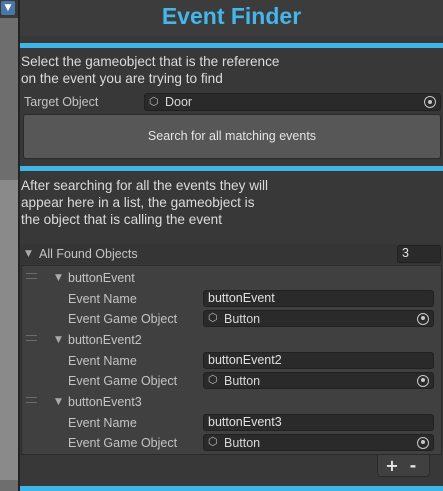 The width and height of the screenshot is (443, 491). Describe the element at coordinates (101, 278) in the screenshot. I see `list-item-title: buttonEvent` at that location.